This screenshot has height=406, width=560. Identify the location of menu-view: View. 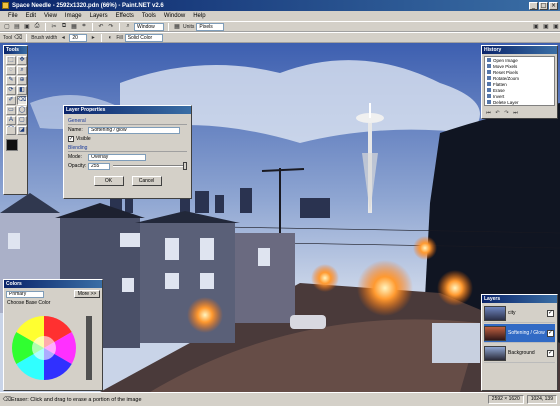
(50, 16).